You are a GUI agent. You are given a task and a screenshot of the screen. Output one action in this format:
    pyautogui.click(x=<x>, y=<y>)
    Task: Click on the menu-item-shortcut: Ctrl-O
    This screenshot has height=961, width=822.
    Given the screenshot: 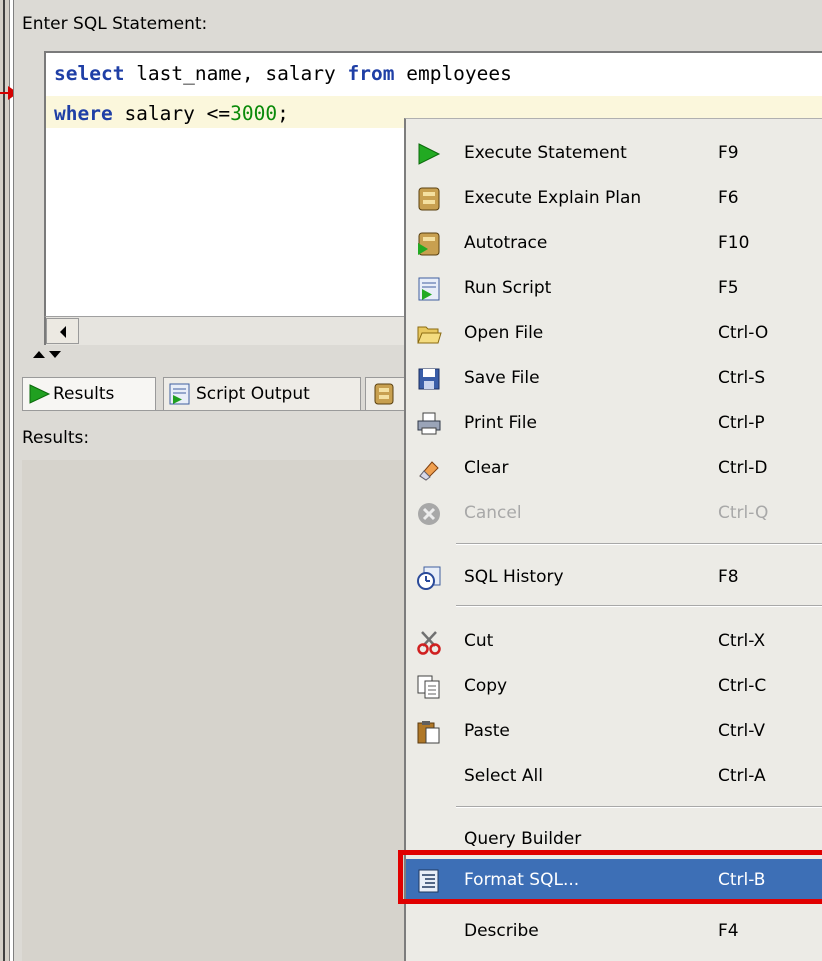 What is the action you would take?
    pyautogui.click(x=743, y=333)
    